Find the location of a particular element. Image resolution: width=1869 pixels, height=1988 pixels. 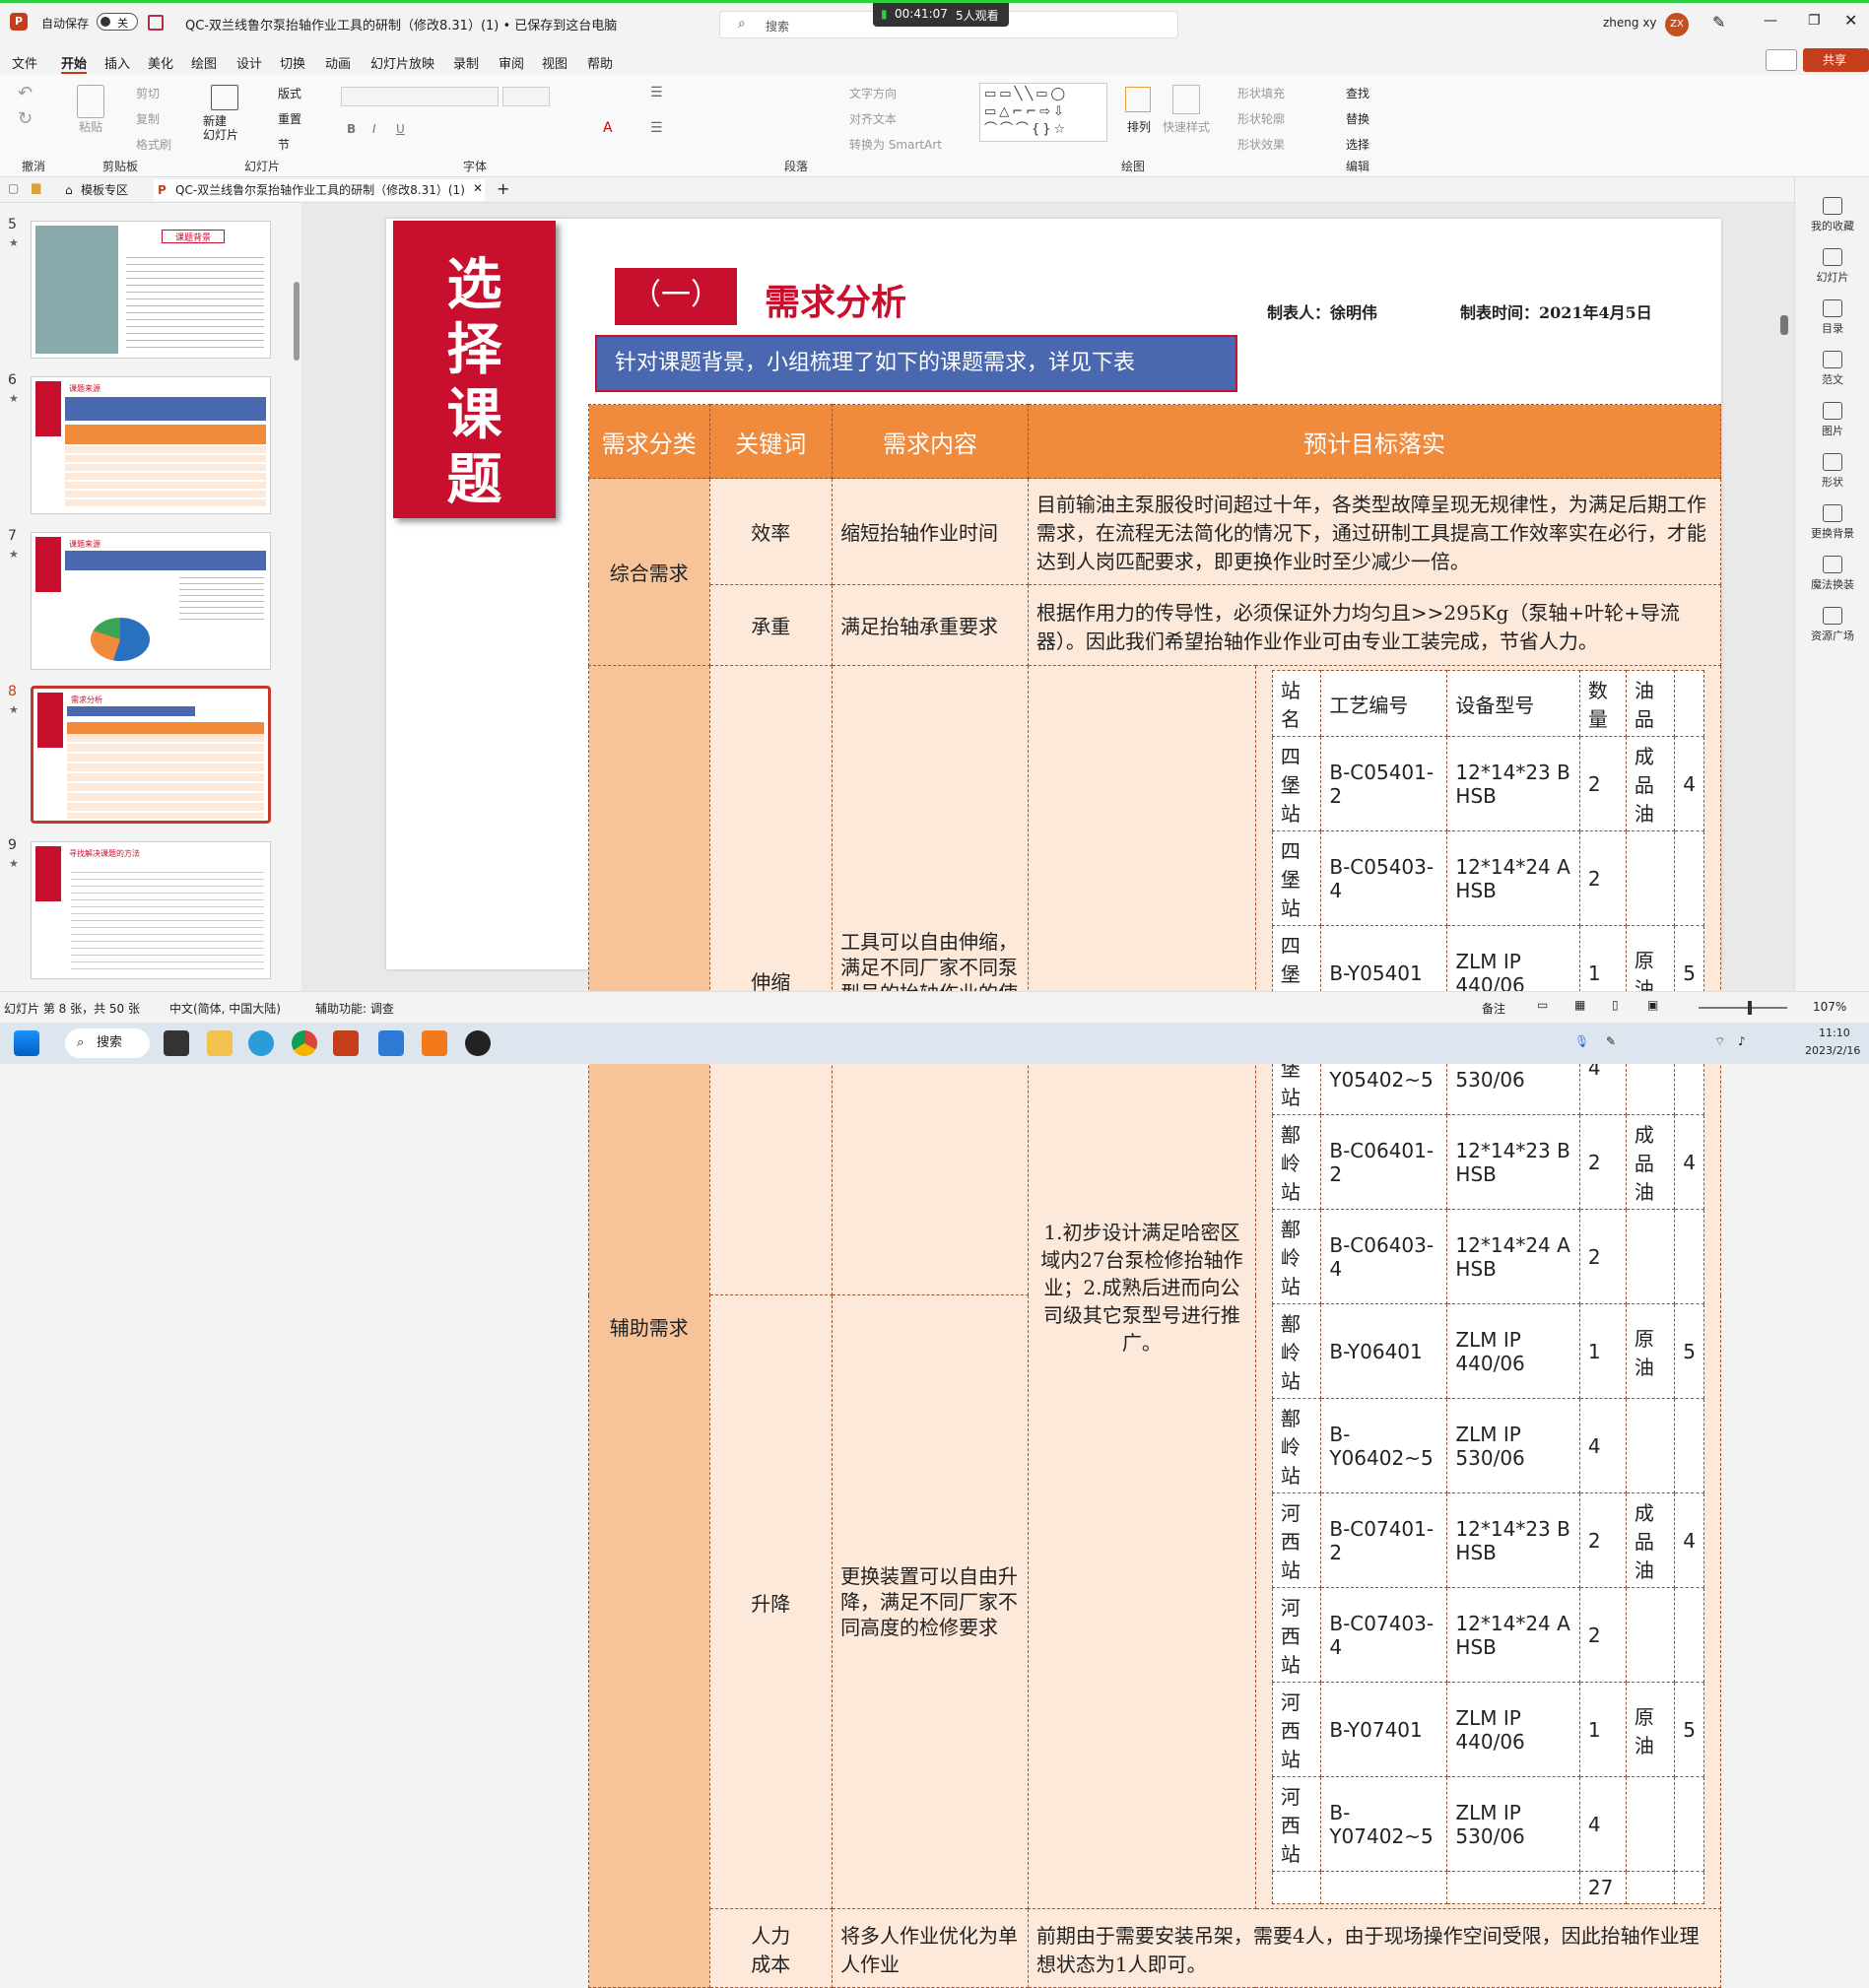

editor-vscrollbar is located at coordinates (1784, 325).